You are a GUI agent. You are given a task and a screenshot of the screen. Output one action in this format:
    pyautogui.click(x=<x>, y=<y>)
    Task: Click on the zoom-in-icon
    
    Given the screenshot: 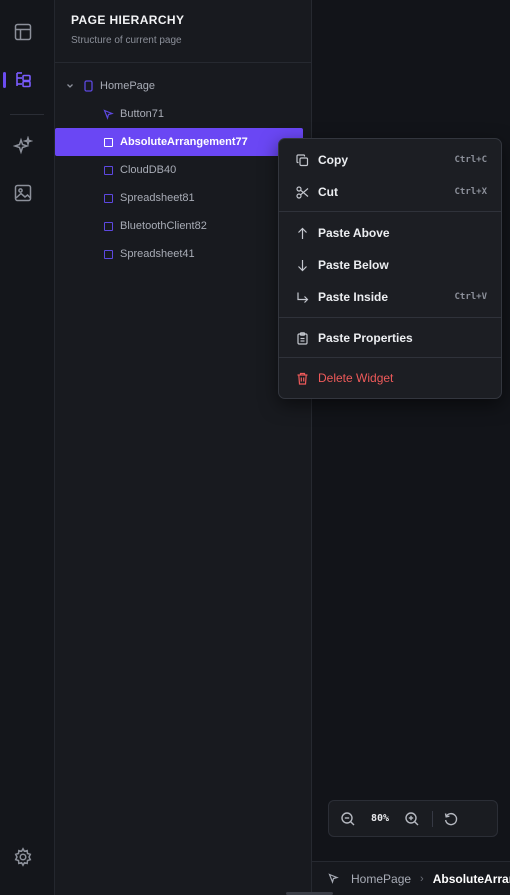 What is the action you would take?
    pyautogui.click(x=412, y=819)
    